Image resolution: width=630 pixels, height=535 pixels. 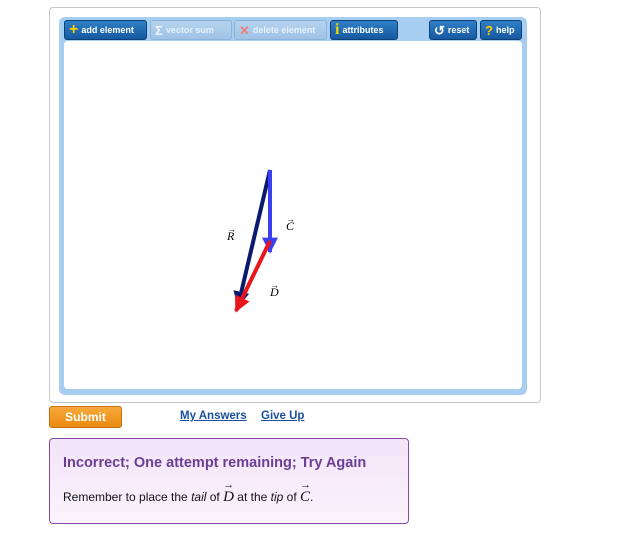 I want to click on feedback-vector-C: → C, so click(x=306, y=492).